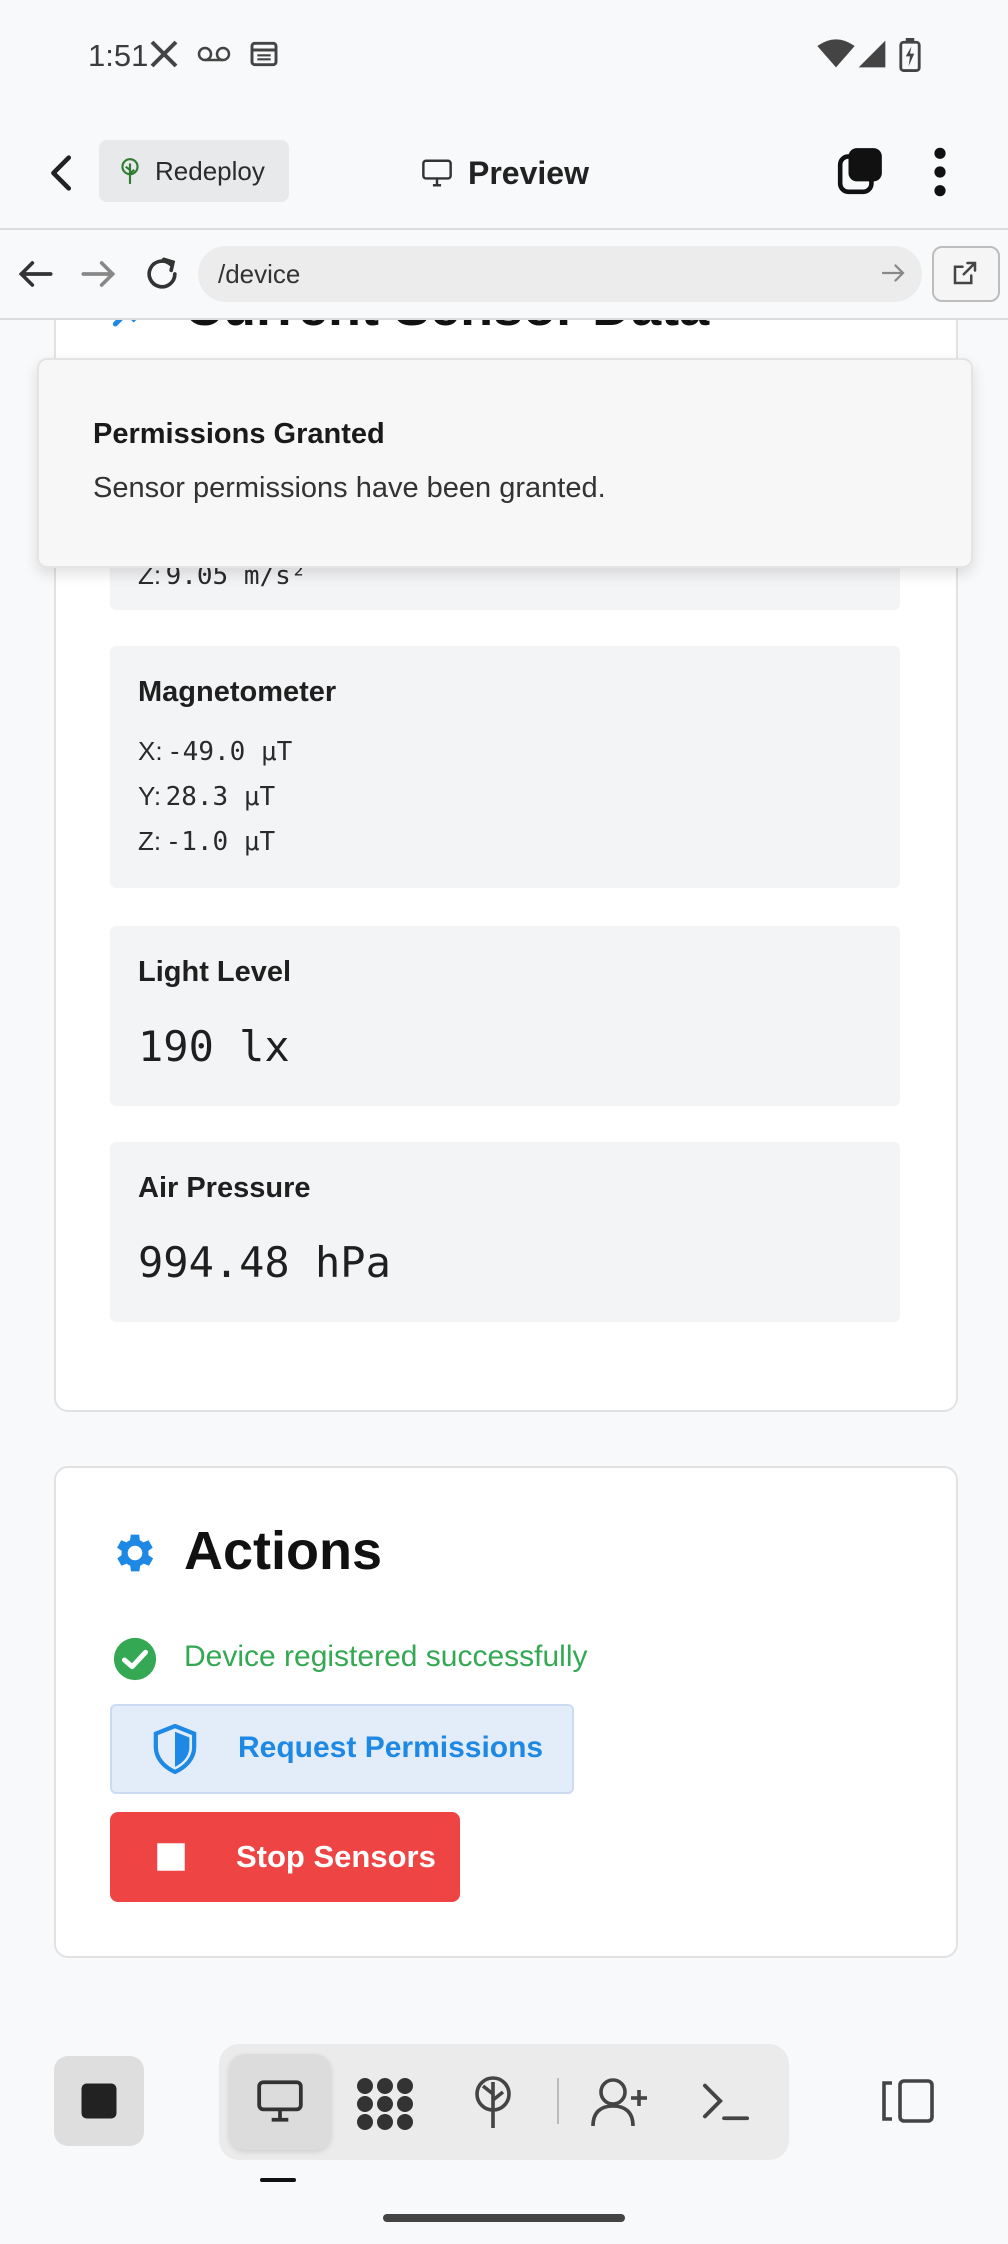  What do you see at coordinates (214, 1046) in the screenshot?
I see `light-level-value: 190 lx` at bounding box center [214, 1046].